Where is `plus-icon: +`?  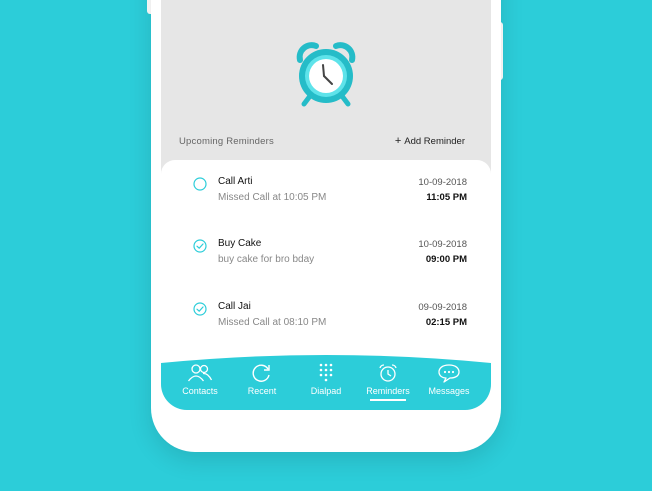
plus-icon: + is located at coordinates (398, 141).